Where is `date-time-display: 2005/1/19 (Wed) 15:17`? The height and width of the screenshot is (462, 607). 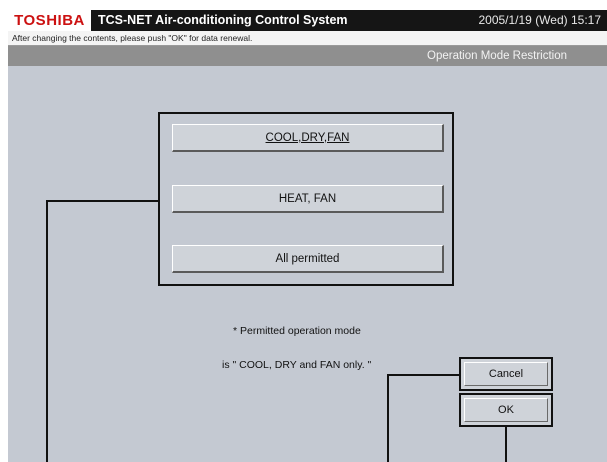 date-time-display: 2005/1/19 (Wed) 15:17 is located at coordinates (539, 20).